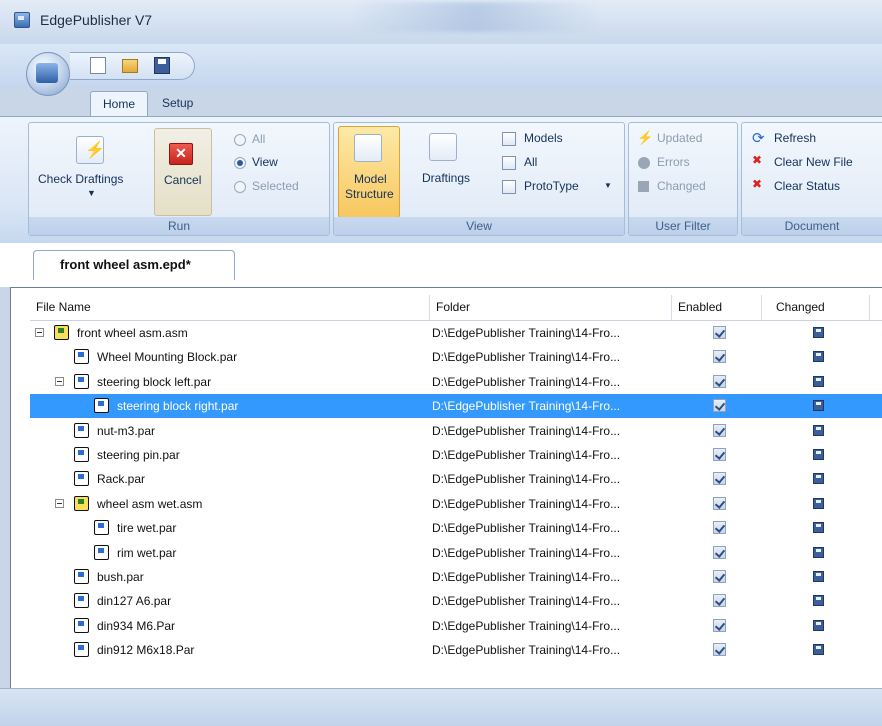 The height and width of the screenshot is (726, 882). I want to click on clear-new-files-label: Clear New File, so click(813, 162).